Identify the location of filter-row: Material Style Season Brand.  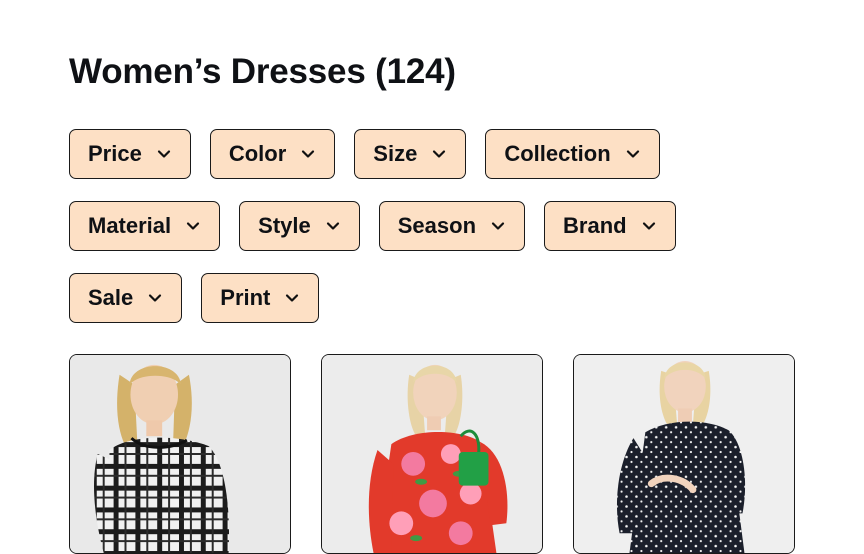
(372, 226).